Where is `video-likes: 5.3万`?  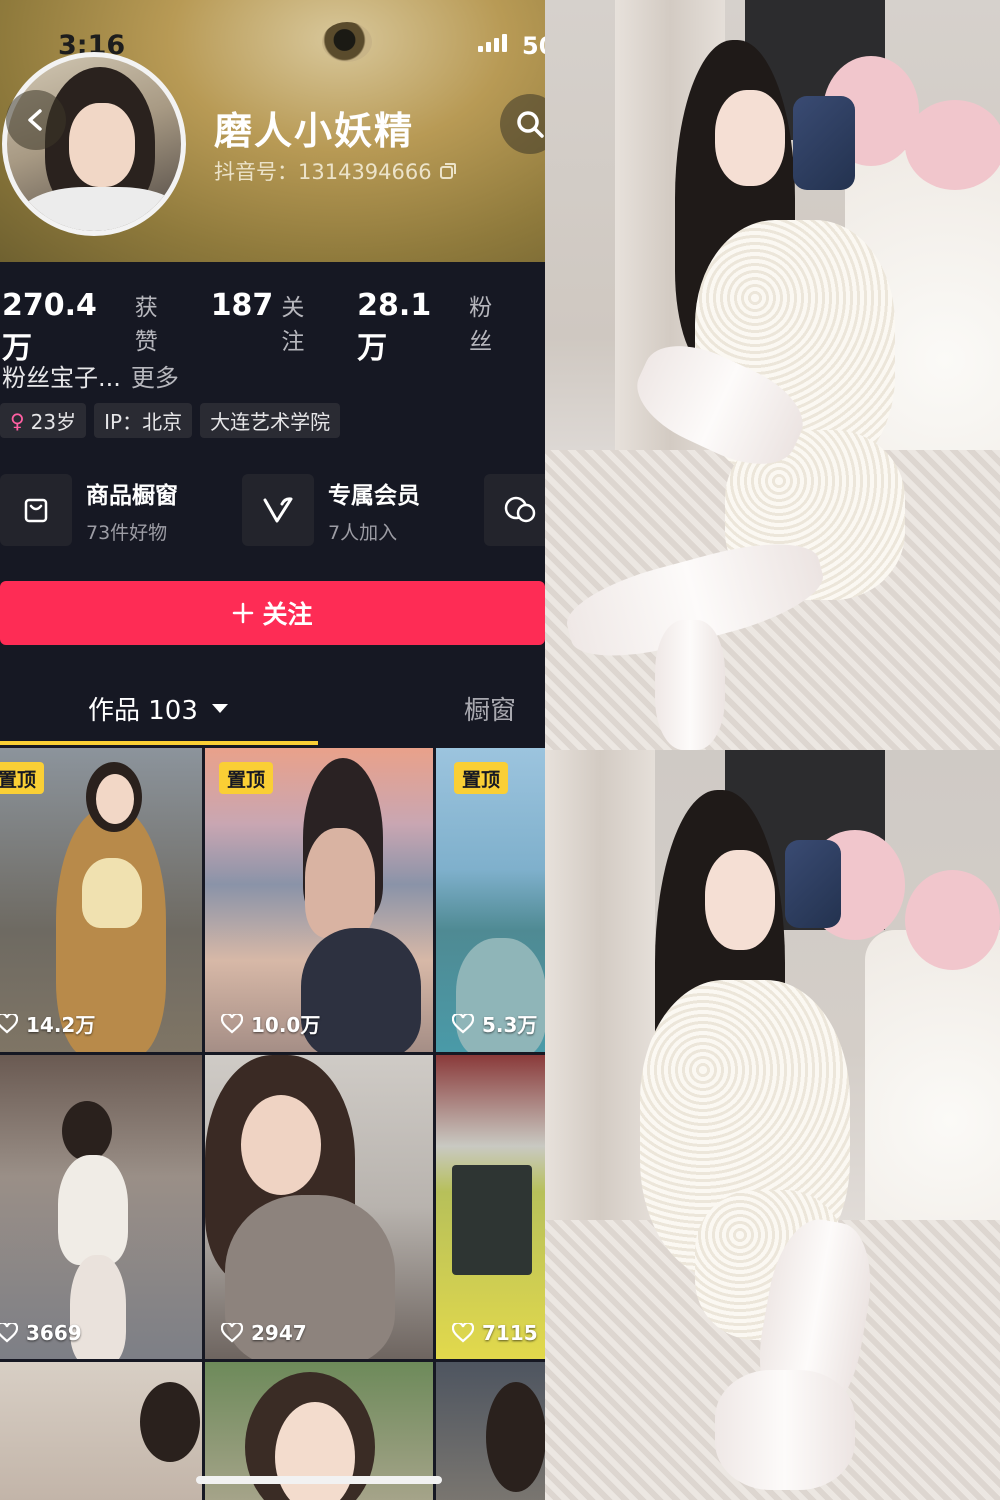 video-likes: 5.3万 is located at coordinates (494, 1023).